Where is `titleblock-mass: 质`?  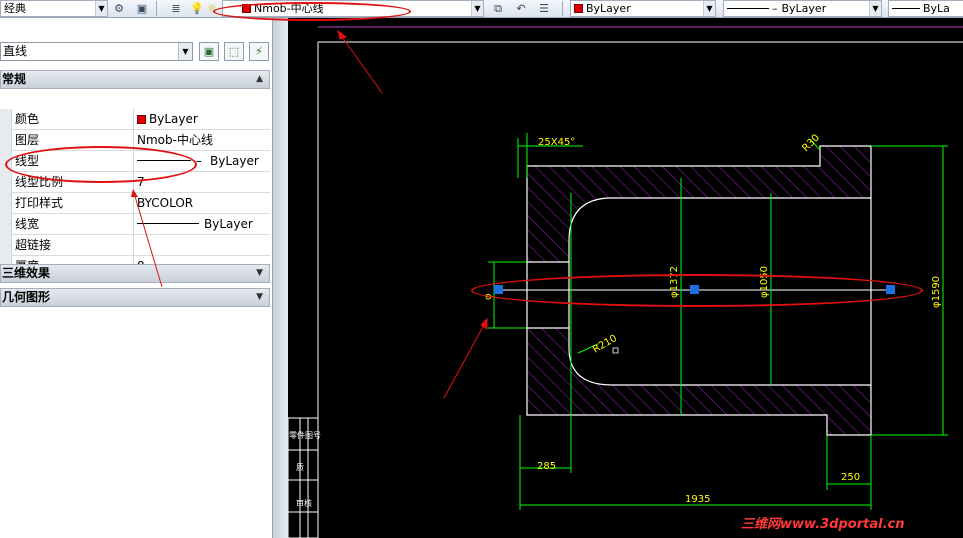
titleblock-mass: 质 is located at coordinates (300, 467).